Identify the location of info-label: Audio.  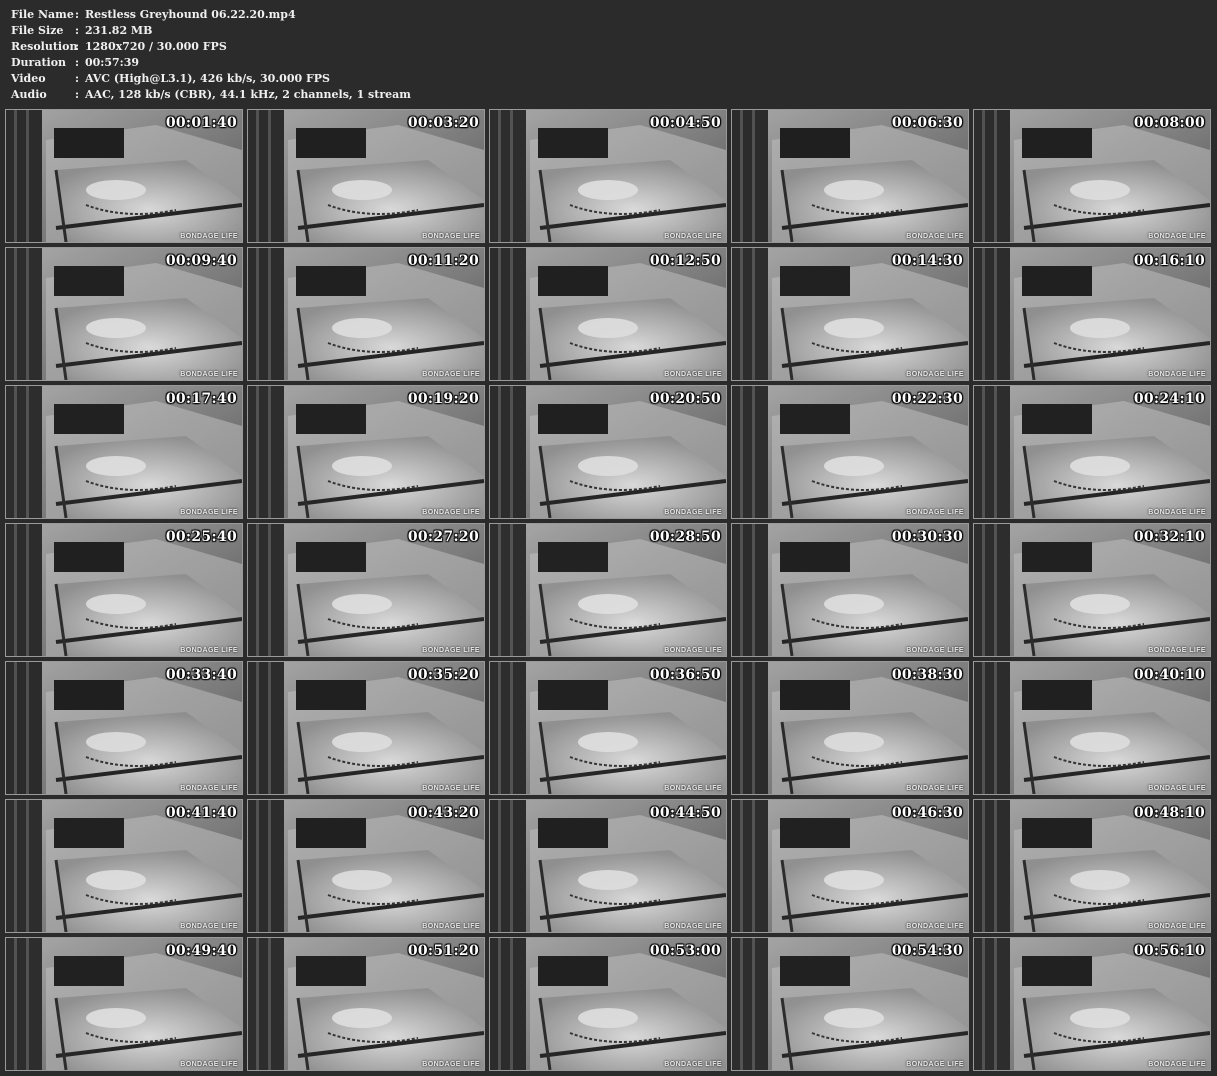
(29, 94).